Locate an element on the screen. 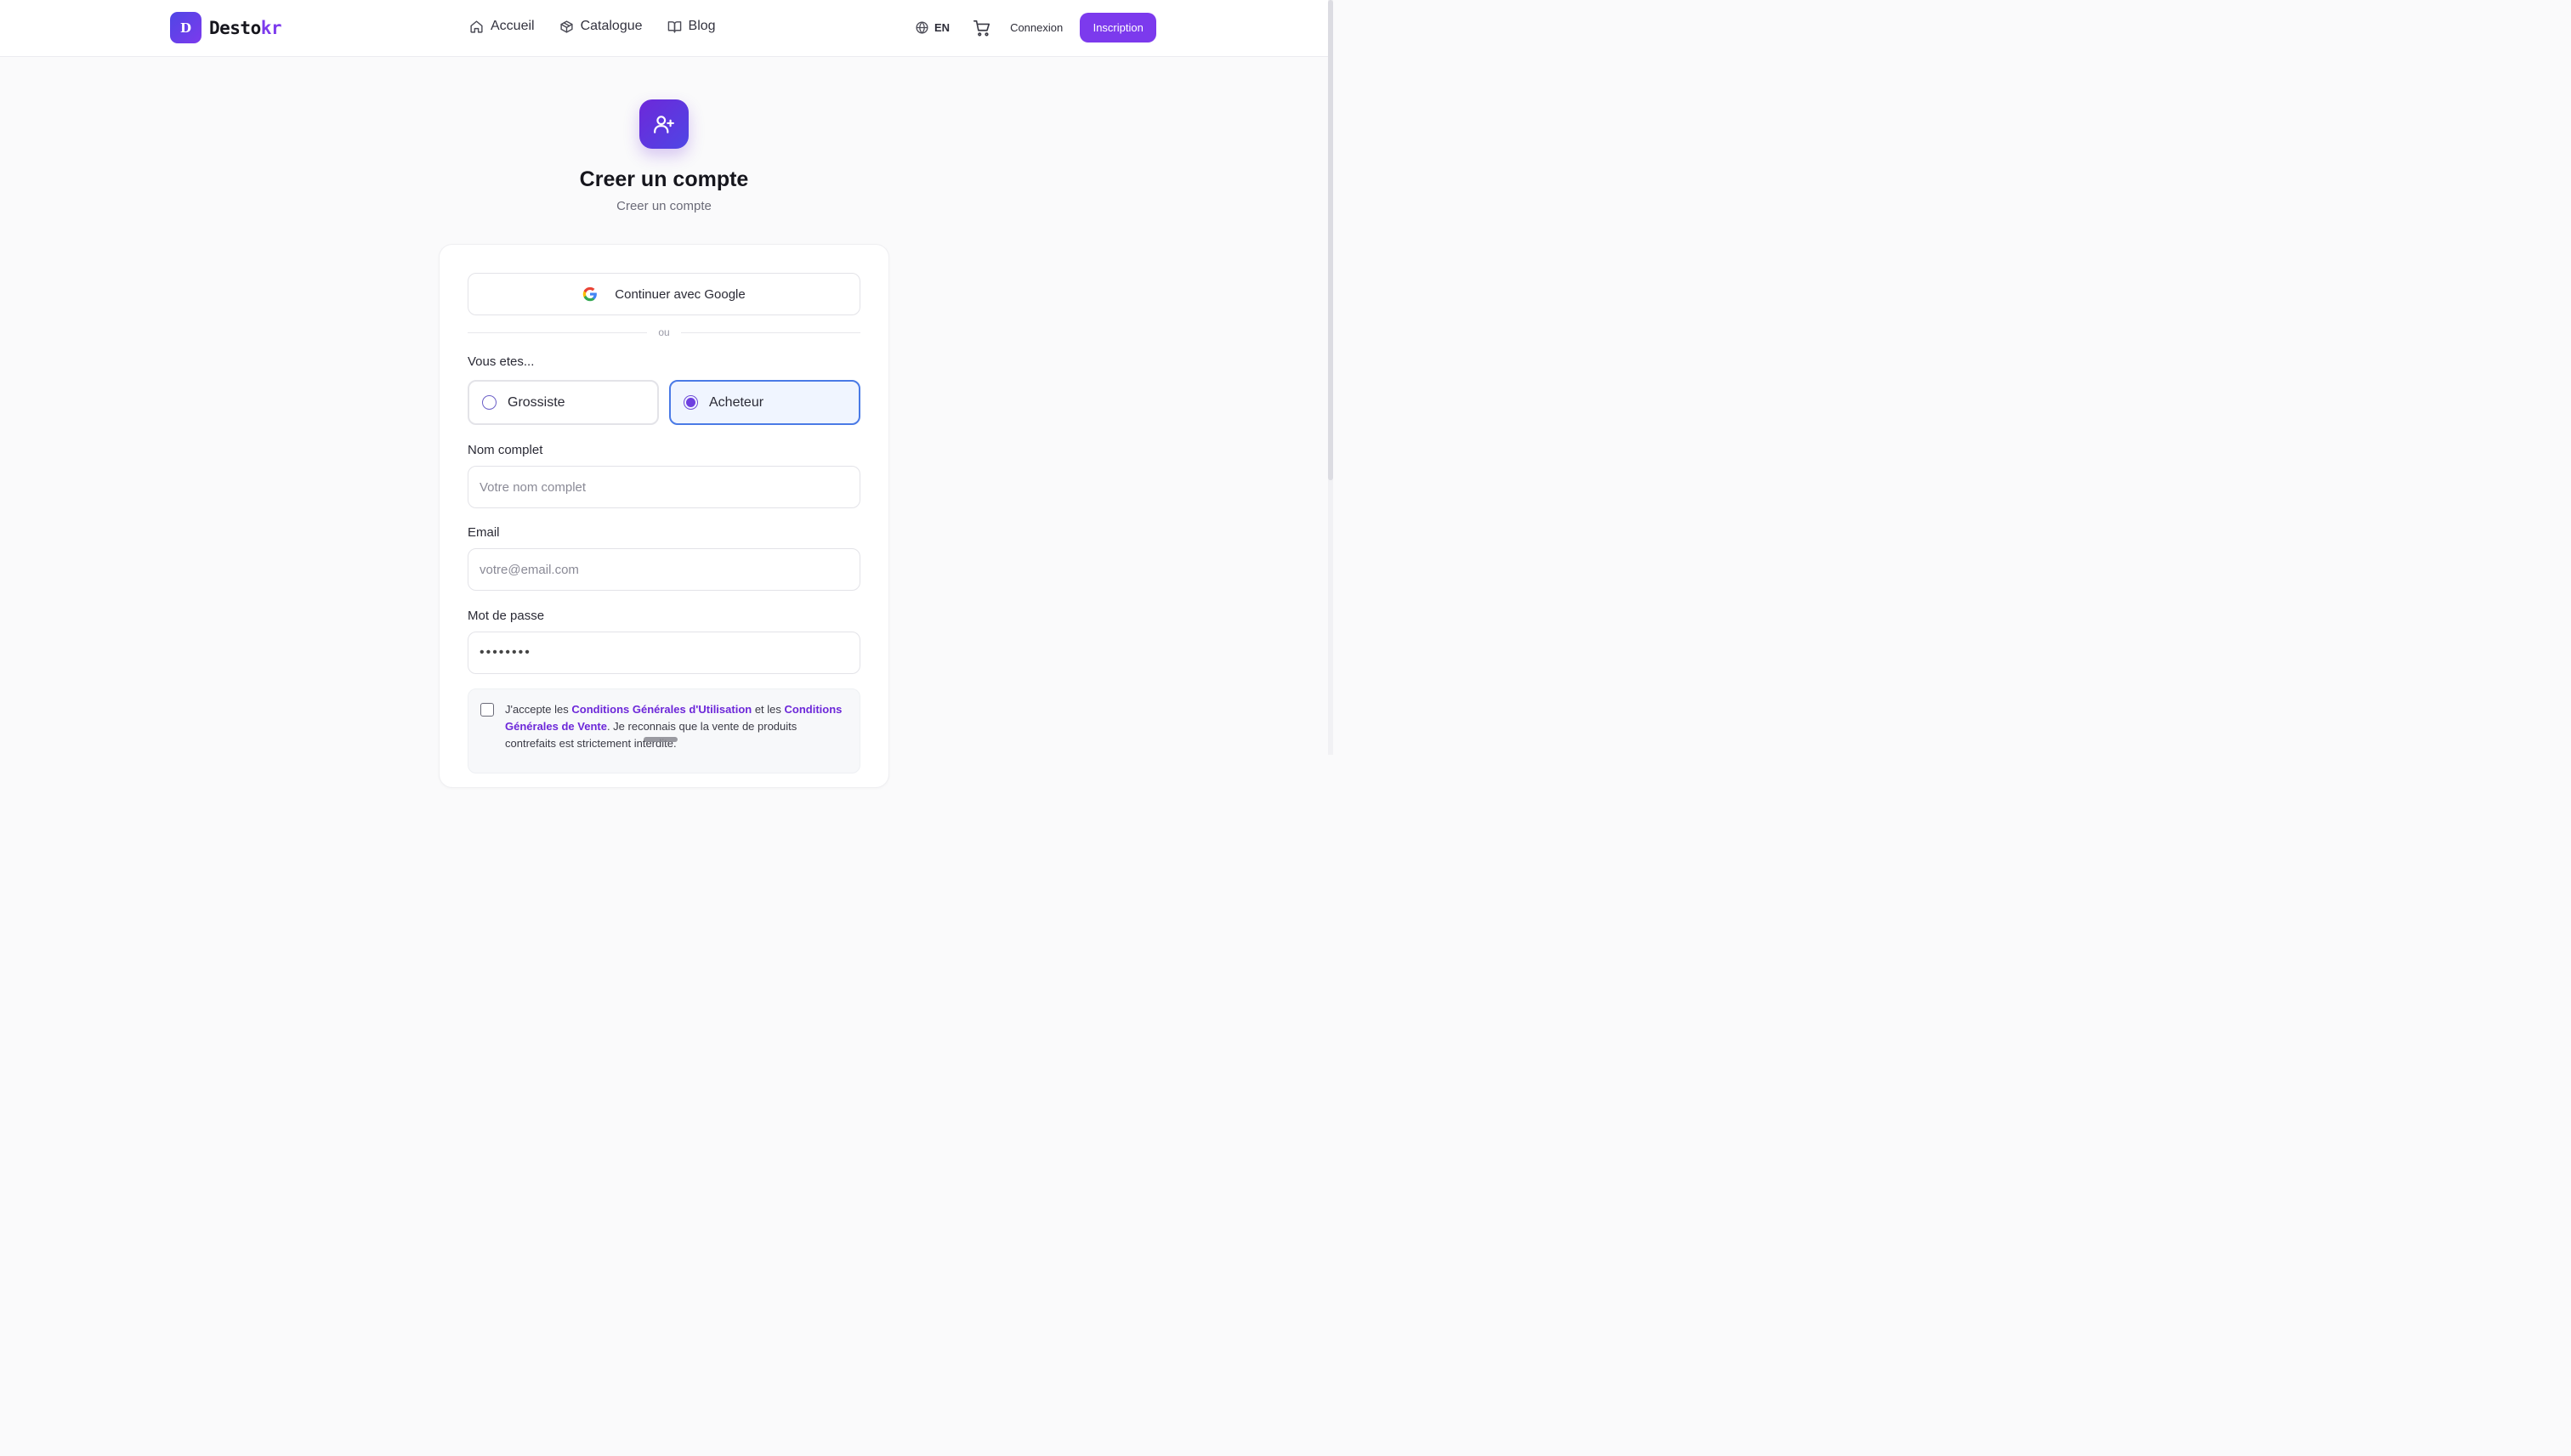  nav-item-accueil: Accueil is located at coordinates (502, 27).